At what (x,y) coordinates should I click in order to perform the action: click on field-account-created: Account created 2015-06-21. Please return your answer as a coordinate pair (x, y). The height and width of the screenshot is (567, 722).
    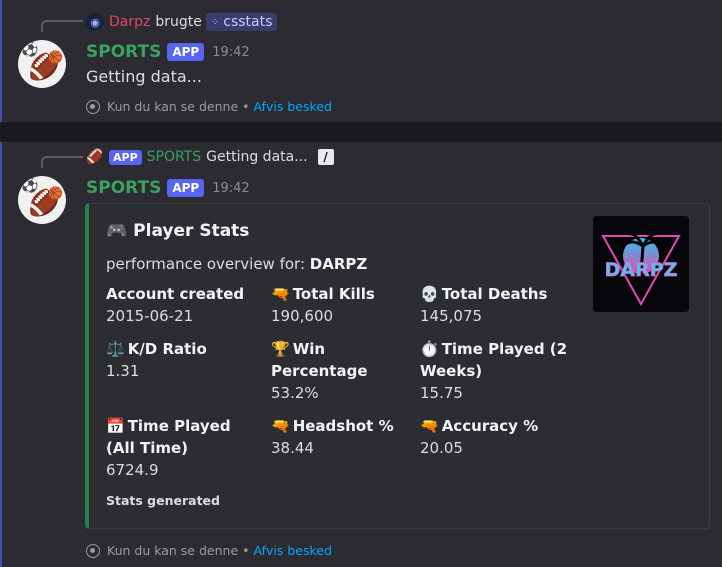
    Looking at the image, I should click on (181, 305).